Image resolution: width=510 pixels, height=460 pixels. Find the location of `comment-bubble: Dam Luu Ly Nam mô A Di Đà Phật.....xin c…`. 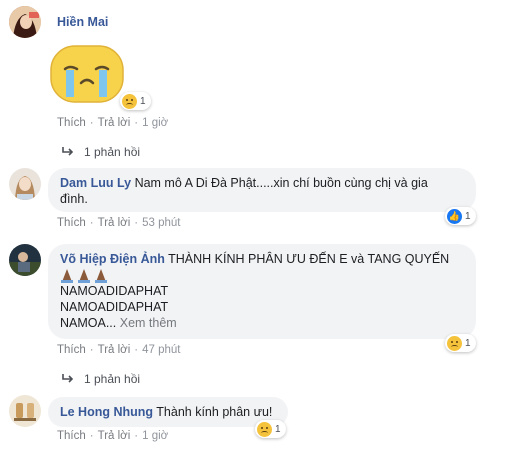

comment-bubble: Dam Luu Ly Nam mô A Di Đà Phật.....xin c… is located at coordinates (262, 190).